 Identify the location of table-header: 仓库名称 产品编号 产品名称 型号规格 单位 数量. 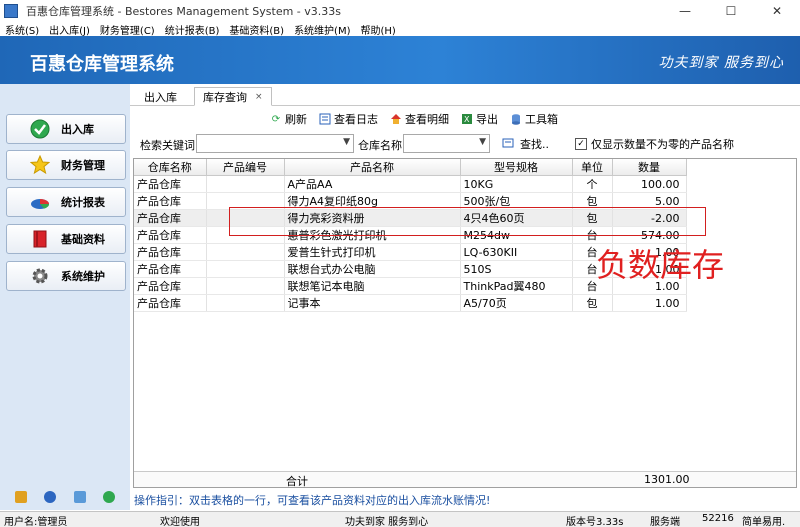
(410, 167).